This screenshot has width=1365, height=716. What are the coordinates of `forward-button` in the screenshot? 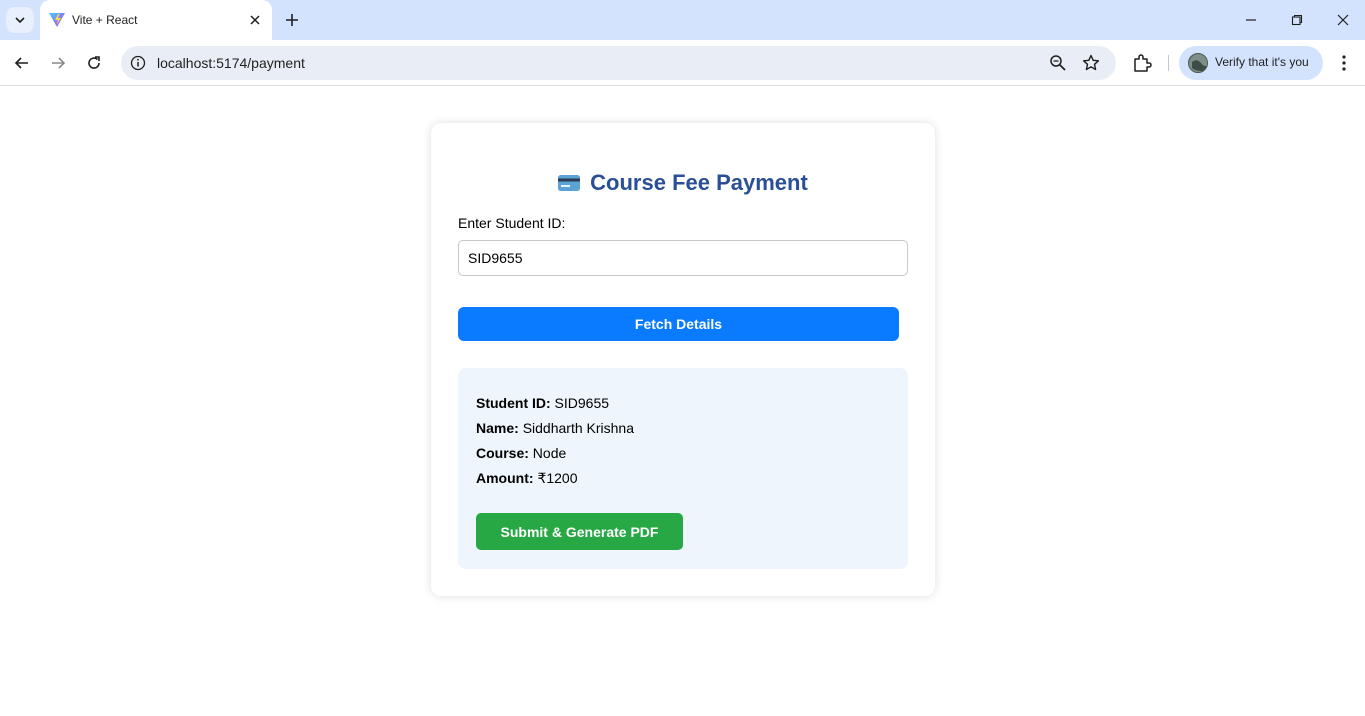 It's located at (58, 63).